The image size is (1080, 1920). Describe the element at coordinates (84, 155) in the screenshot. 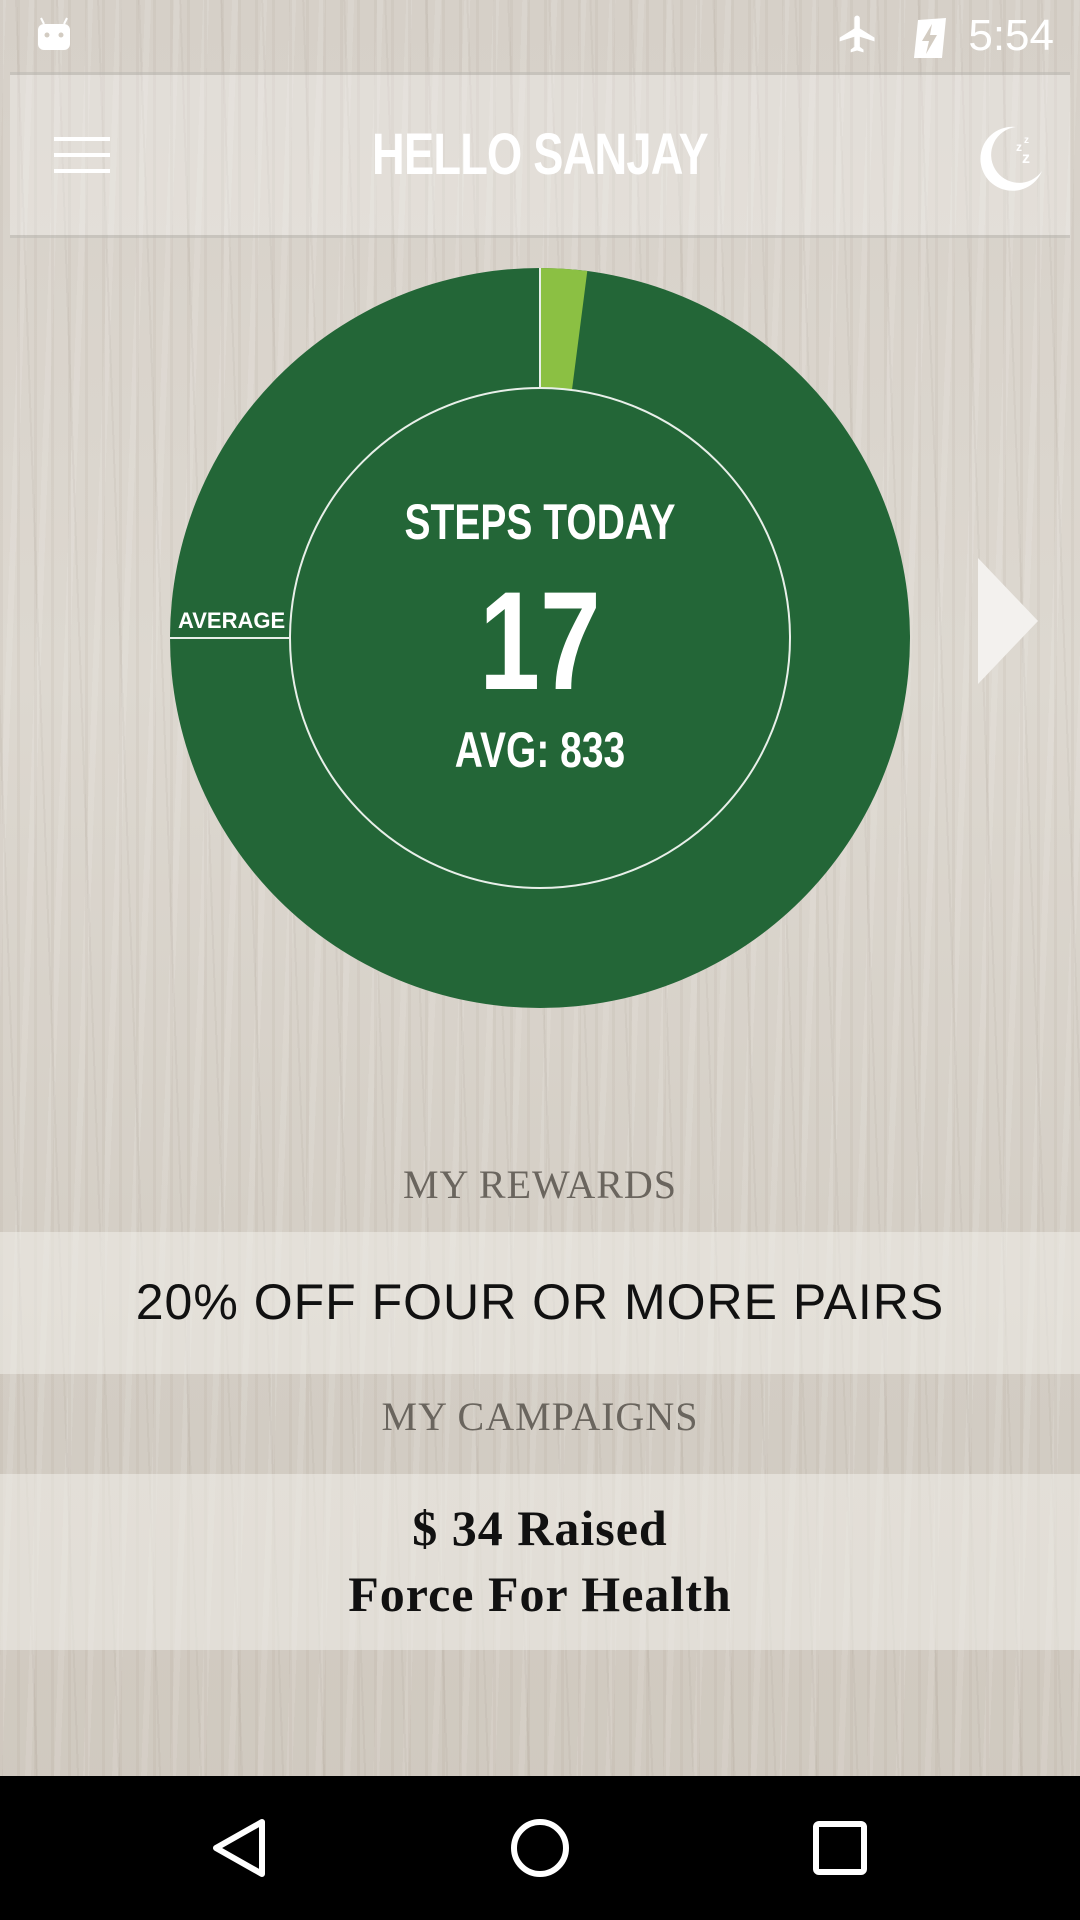

I see `hamburger-menu-icon` at that location.